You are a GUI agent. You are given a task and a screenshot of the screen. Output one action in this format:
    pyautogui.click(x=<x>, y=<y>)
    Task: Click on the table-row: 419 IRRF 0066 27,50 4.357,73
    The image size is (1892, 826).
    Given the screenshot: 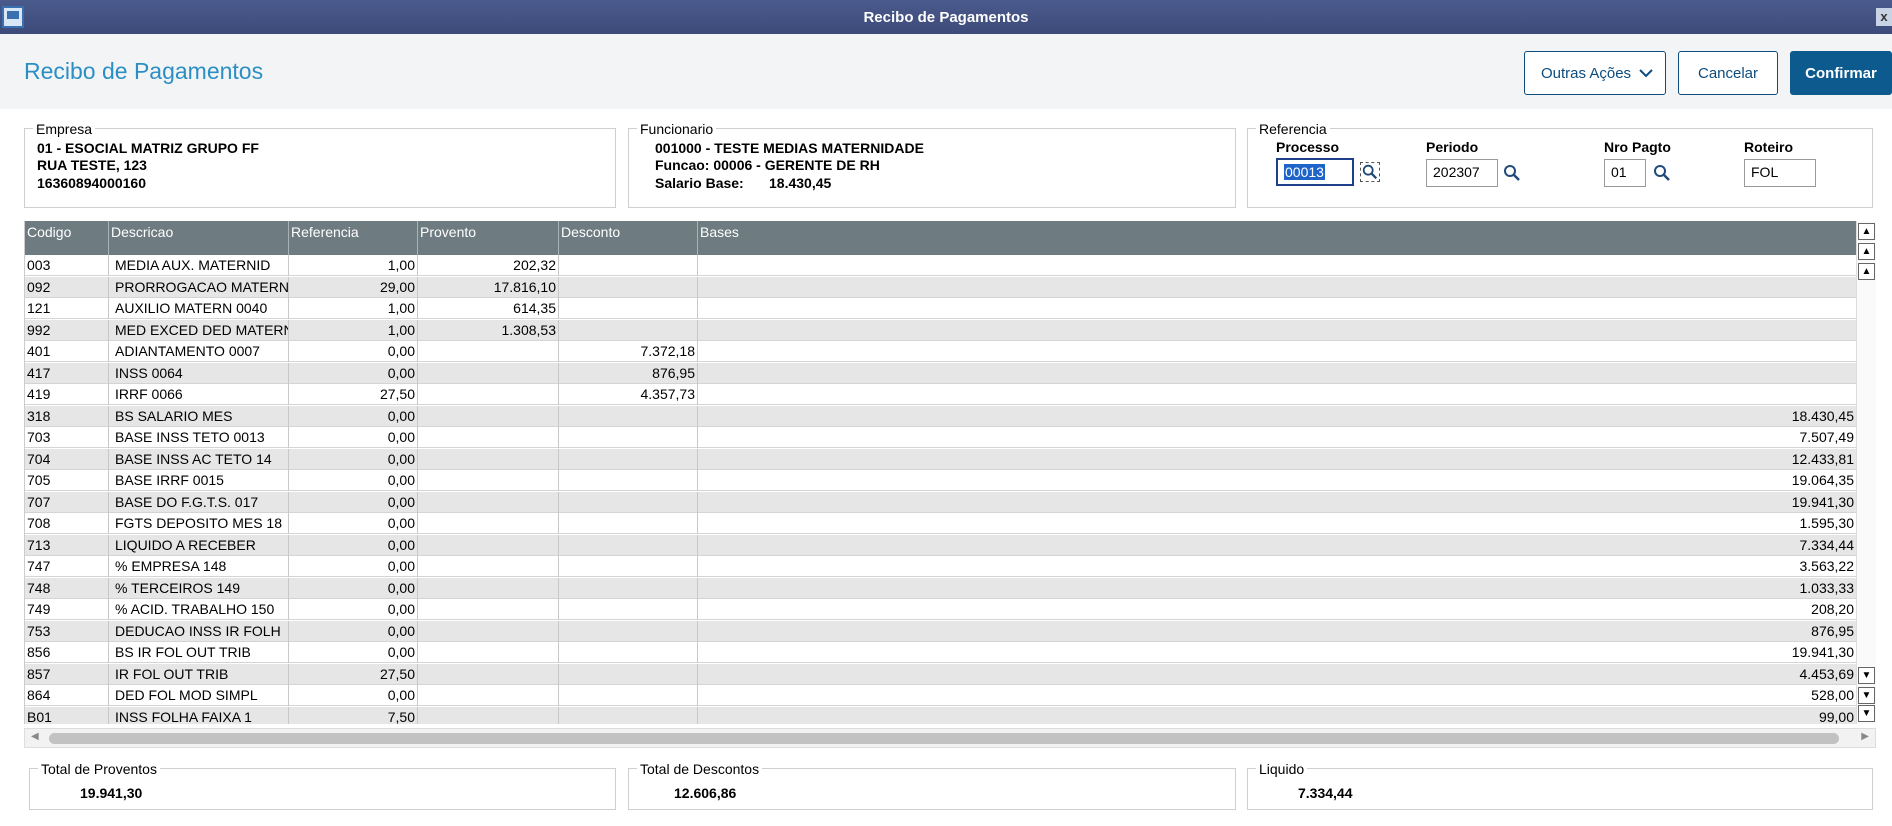 What is the action you would take?
    pyautogui.click(x=940, y=394)
    